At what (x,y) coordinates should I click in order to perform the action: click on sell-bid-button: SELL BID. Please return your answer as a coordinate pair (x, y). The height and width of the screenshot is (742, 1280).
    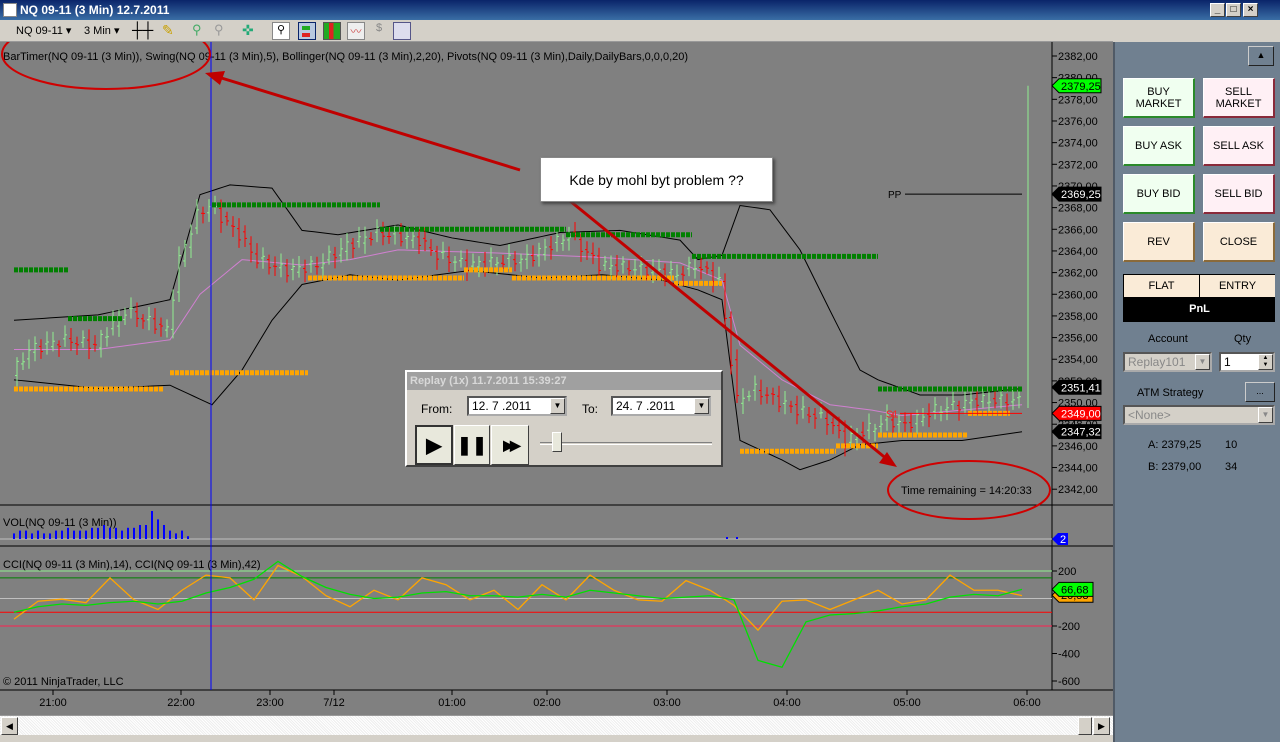
    Looking at the image, I should click on (1239, 194).